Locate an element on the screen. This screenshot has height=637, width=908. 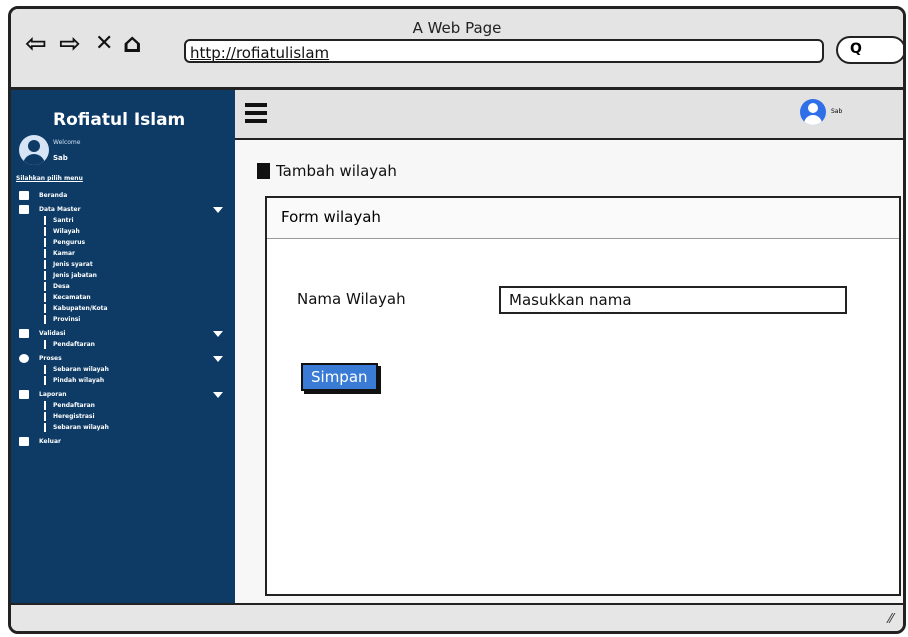
sidebar-item-label: Validasi is located at coordinates (52, 333).